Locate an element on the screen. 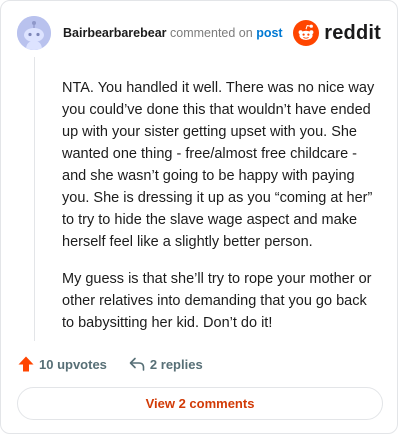 Image resolution: width=400 pixels, height=436 pixels. upvotes-count: 10 upvotes is located at coordinates (73, 364).